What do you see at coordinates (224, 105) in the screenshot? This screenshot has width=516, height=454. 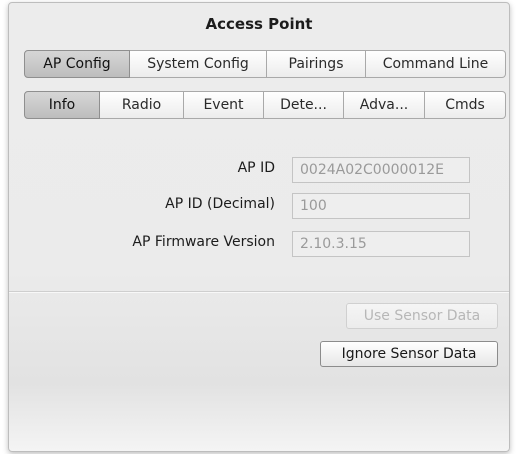 I see `tab-event: Event` at bounding box center [224, 105].